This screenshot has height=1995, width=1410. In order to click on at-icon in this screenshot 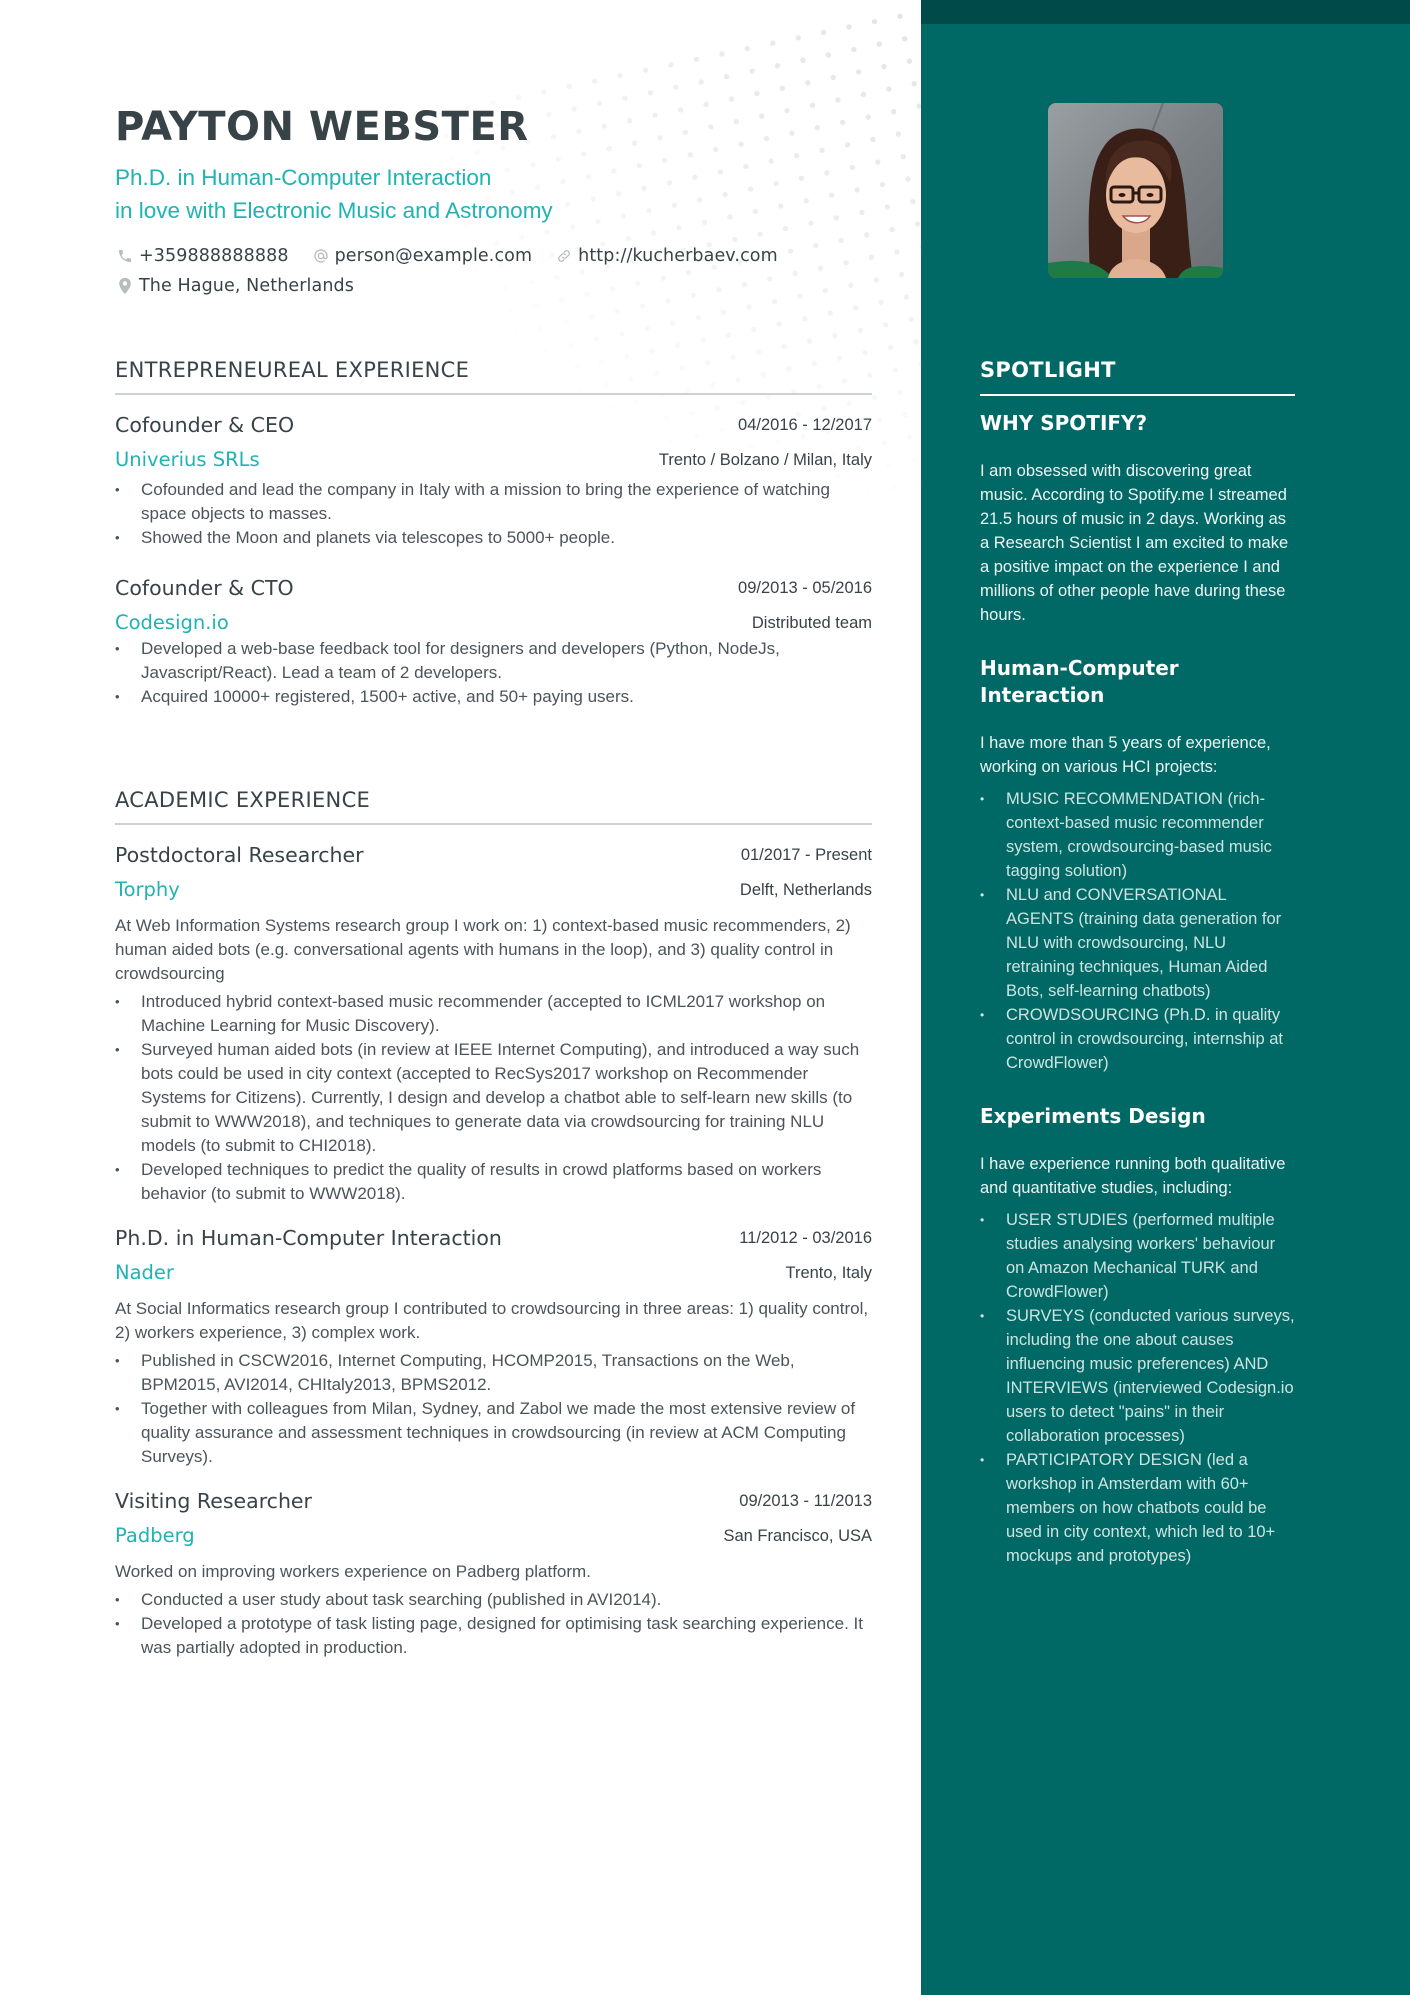, I will do `click(321, 256)`.